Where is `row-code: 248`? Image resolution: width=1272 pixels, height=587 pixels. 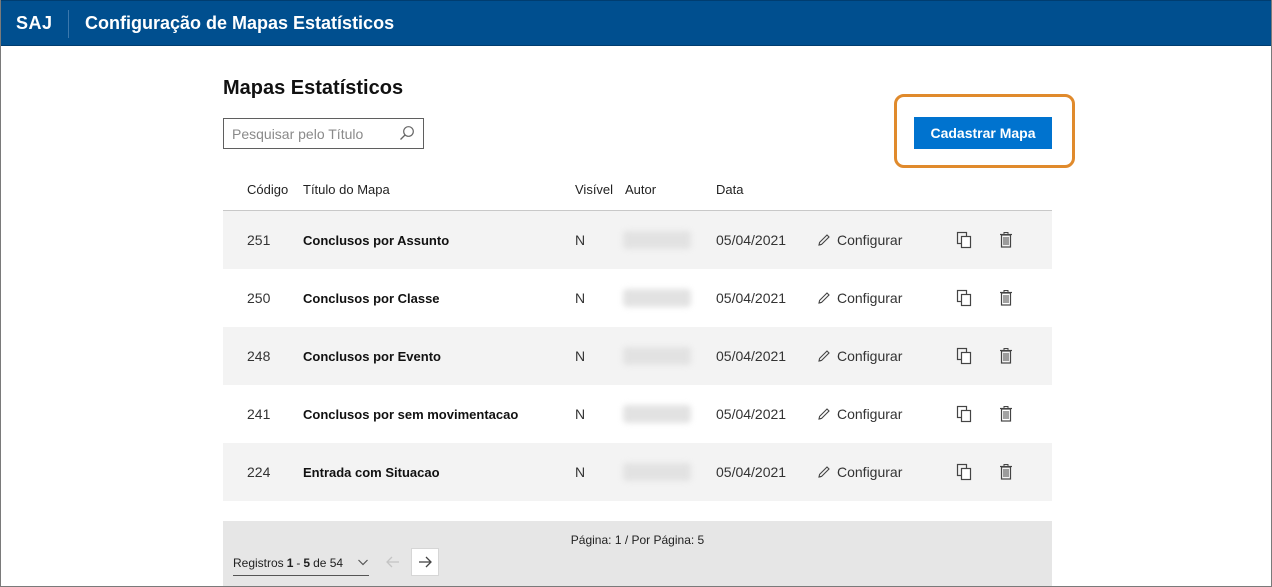
row-code: 248 is located at coordinates (259, 356).